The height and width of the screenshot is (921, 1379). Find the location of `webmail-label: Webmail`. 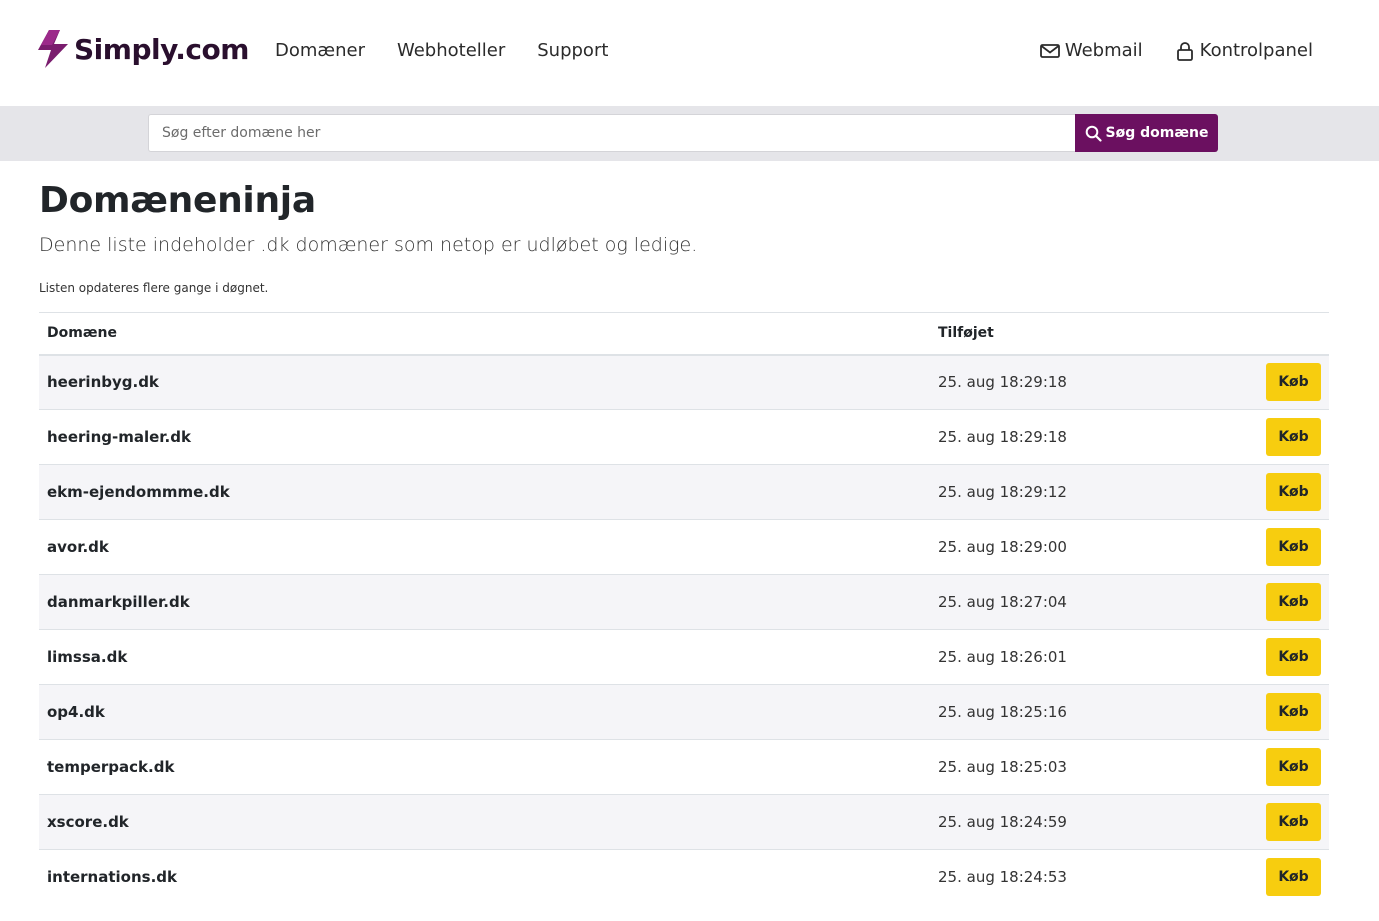

webmail-label: Webmail is located at coordinates (1103, 50).